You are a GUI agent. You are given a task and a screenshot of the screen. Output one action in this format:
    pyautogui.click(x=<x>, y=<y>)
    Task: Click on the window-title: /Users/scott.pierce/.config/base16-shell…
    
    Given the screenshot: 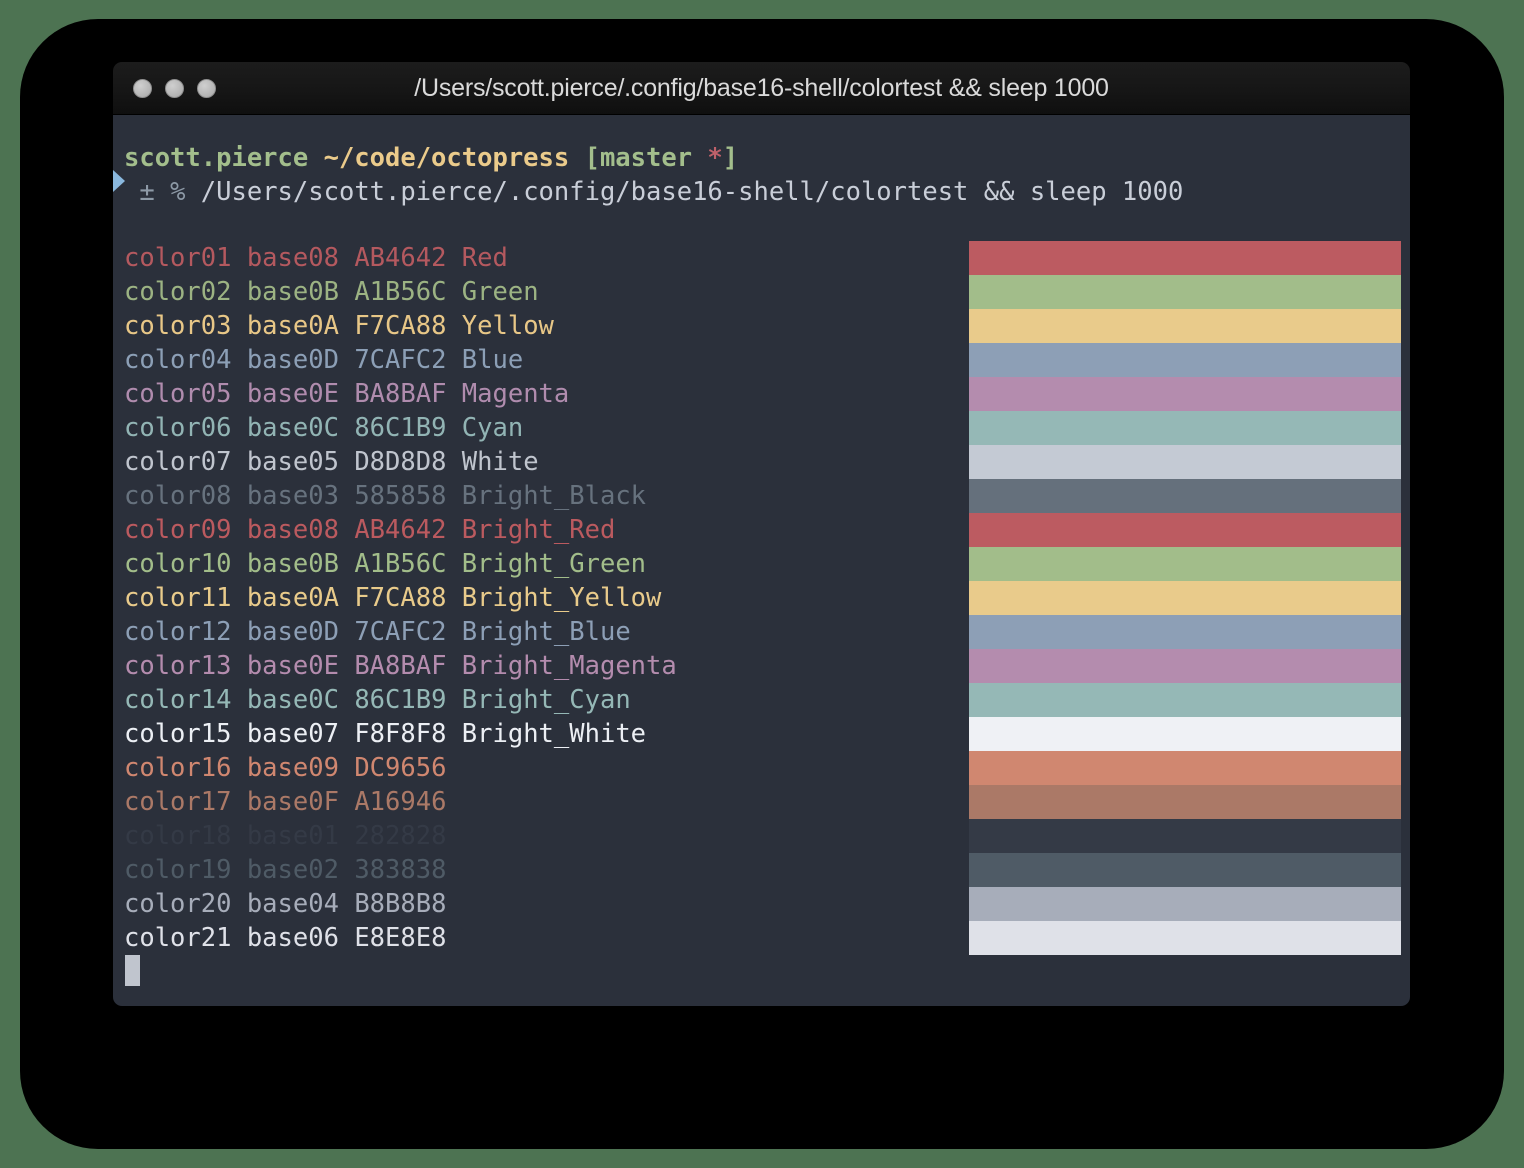 What is the action you would take?
    pyautogui.click(x=761, y=87)
    